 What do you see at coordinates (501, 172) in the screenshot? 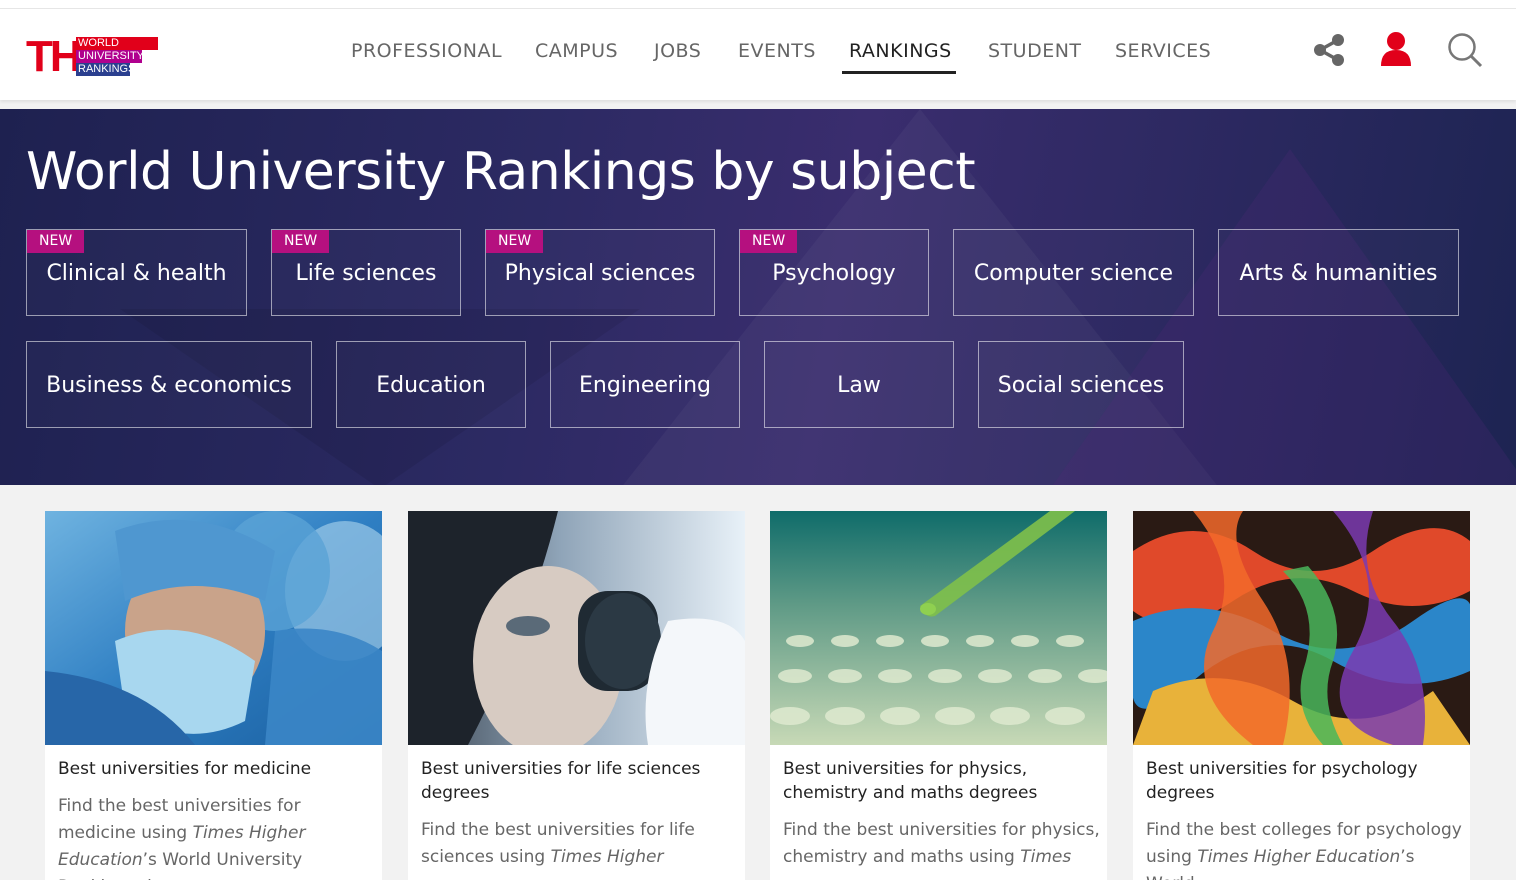
I see `page-title: World University Rankings by subject` at bounding box center [501, 172].